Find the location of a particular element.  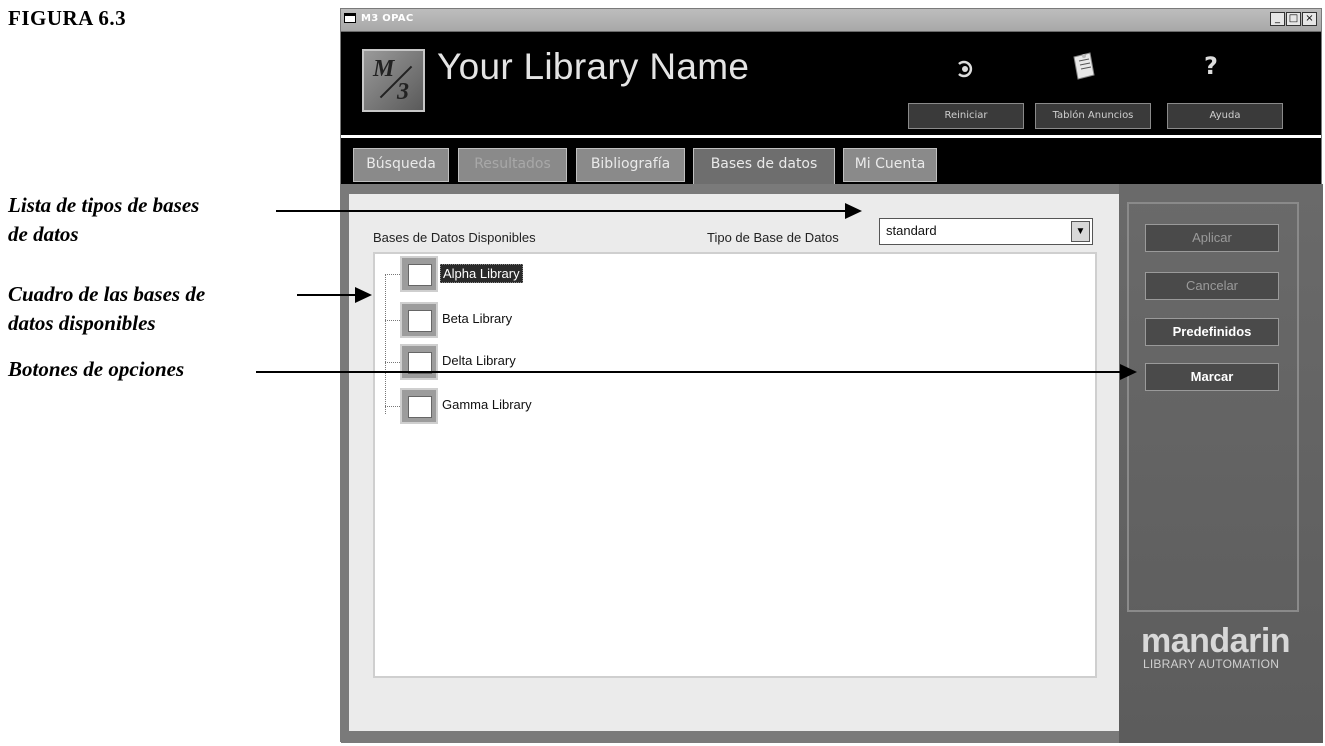

reset-button: Reiniciar is located at coordinates (966, 116).